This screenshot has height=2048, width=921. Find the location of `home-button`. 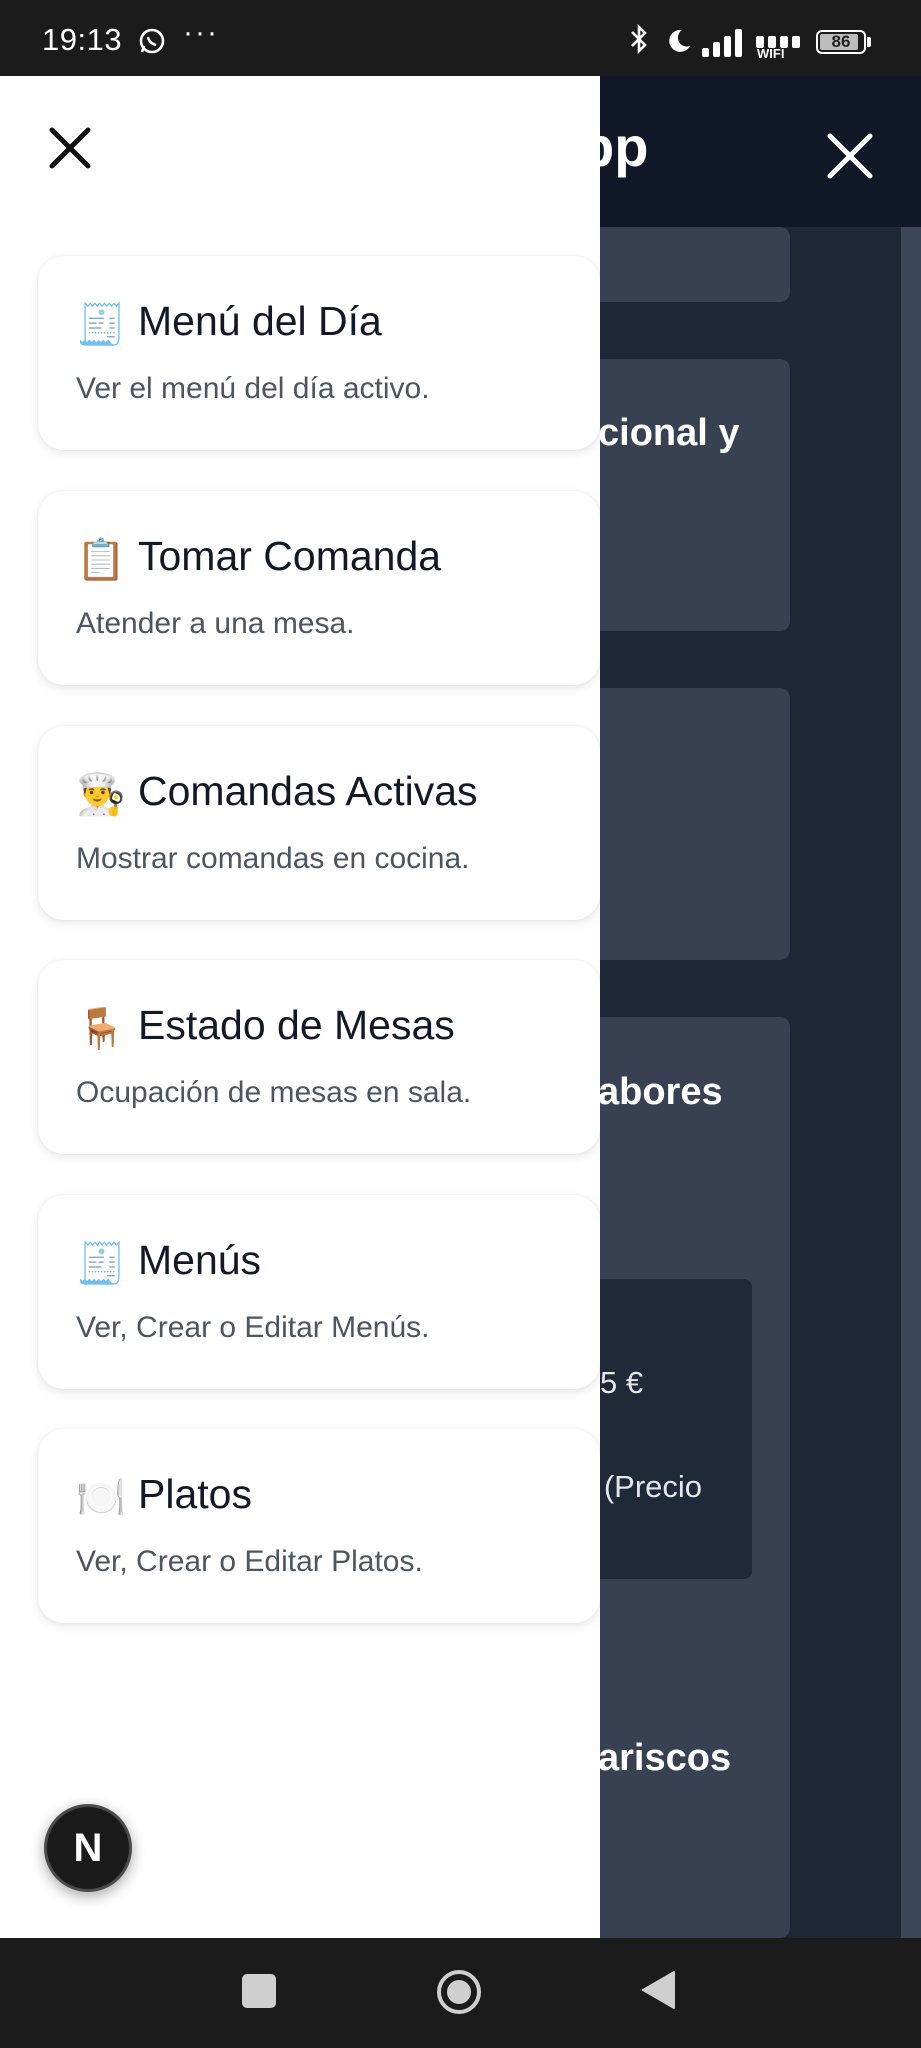

home-button is located at coordinates (459, 1992).